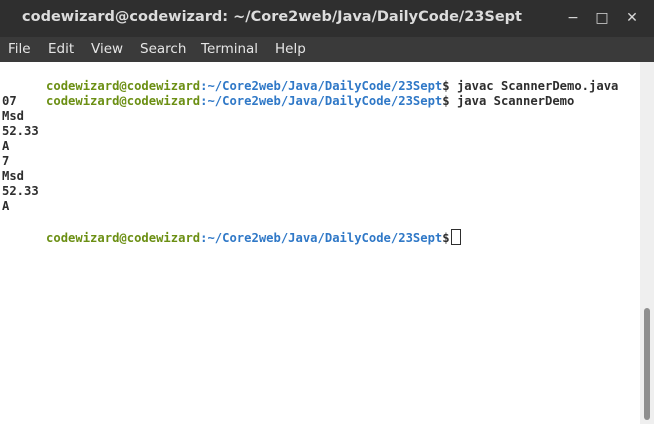  What do you see at coordinates (512, 101) in the screenshot?
I see `command-text: java ScannerDemo` at bounding box center [512, 101].